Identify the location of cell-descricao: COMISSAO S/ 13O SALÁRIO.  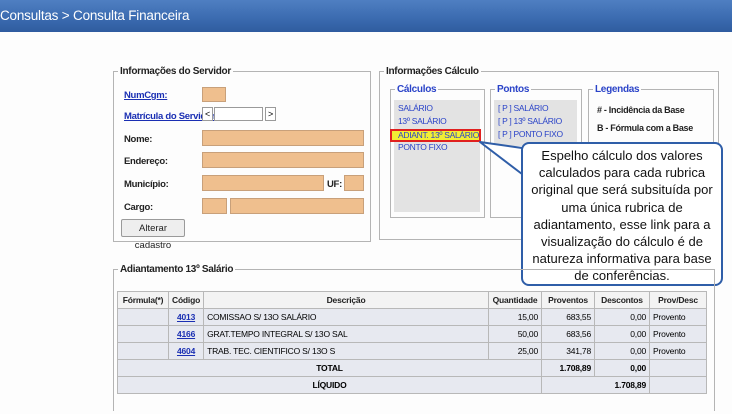
(346, 317).